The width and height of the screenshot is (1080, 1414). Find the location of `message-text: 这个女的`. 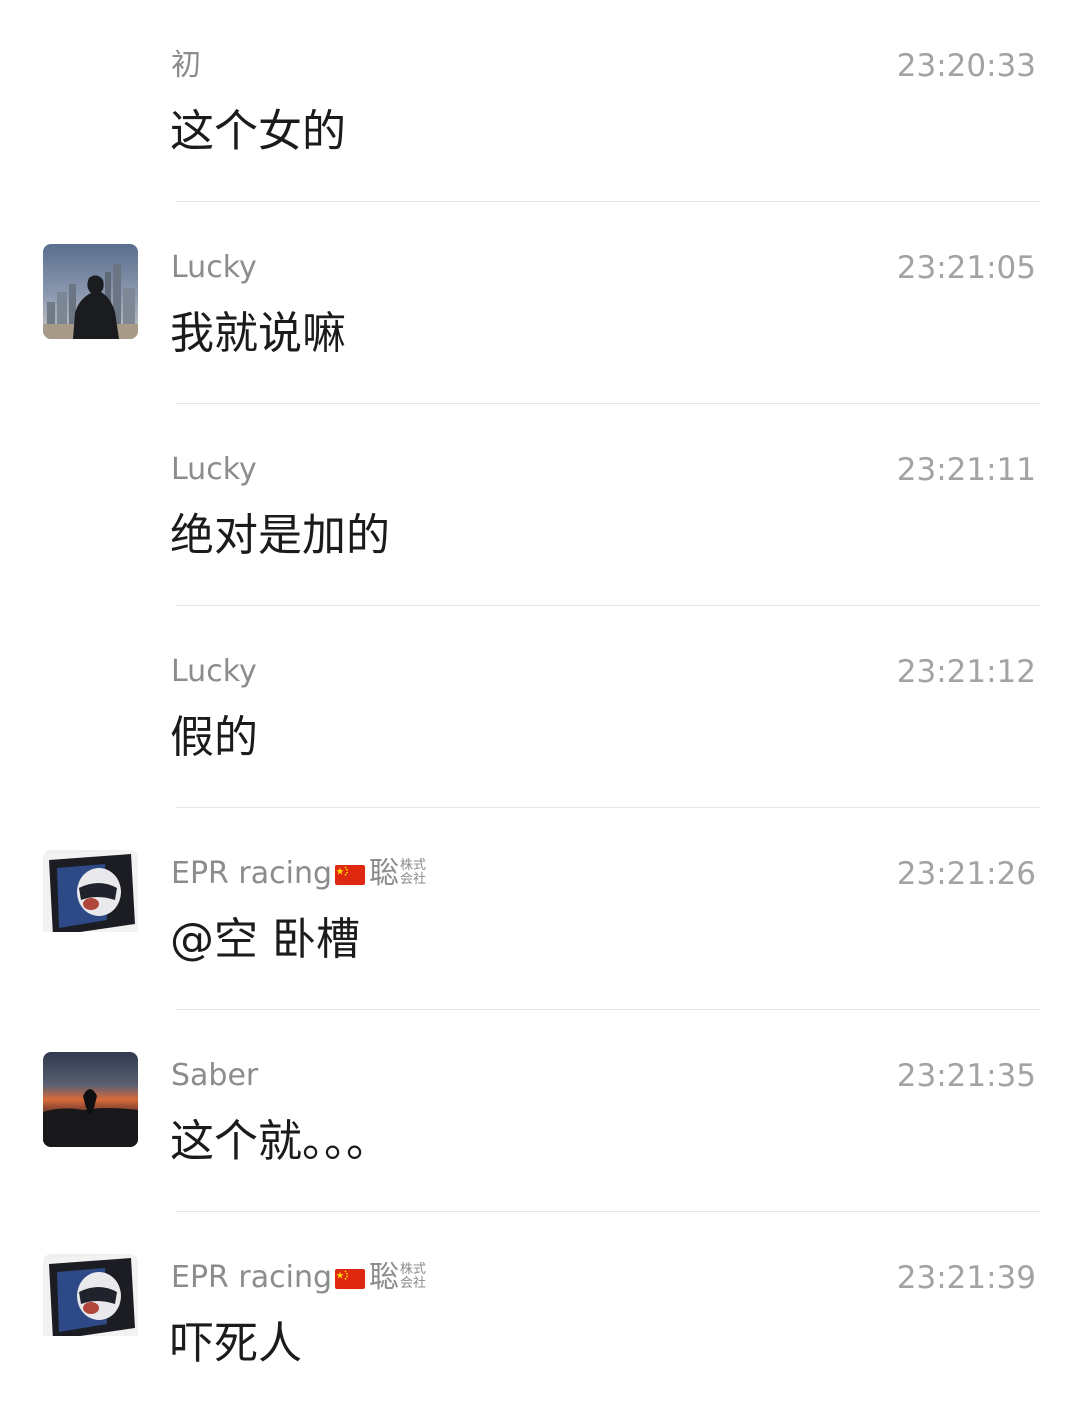

message-text: 这个女的 is located at coordinates (258, 132).